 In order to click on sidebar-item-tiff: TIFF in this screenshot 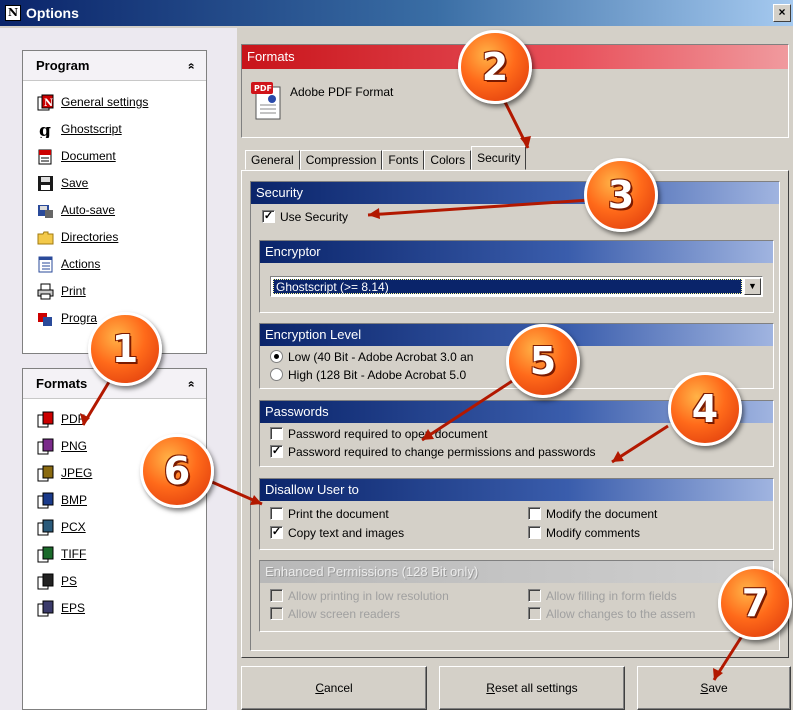, I will do `click(114, 557)`.